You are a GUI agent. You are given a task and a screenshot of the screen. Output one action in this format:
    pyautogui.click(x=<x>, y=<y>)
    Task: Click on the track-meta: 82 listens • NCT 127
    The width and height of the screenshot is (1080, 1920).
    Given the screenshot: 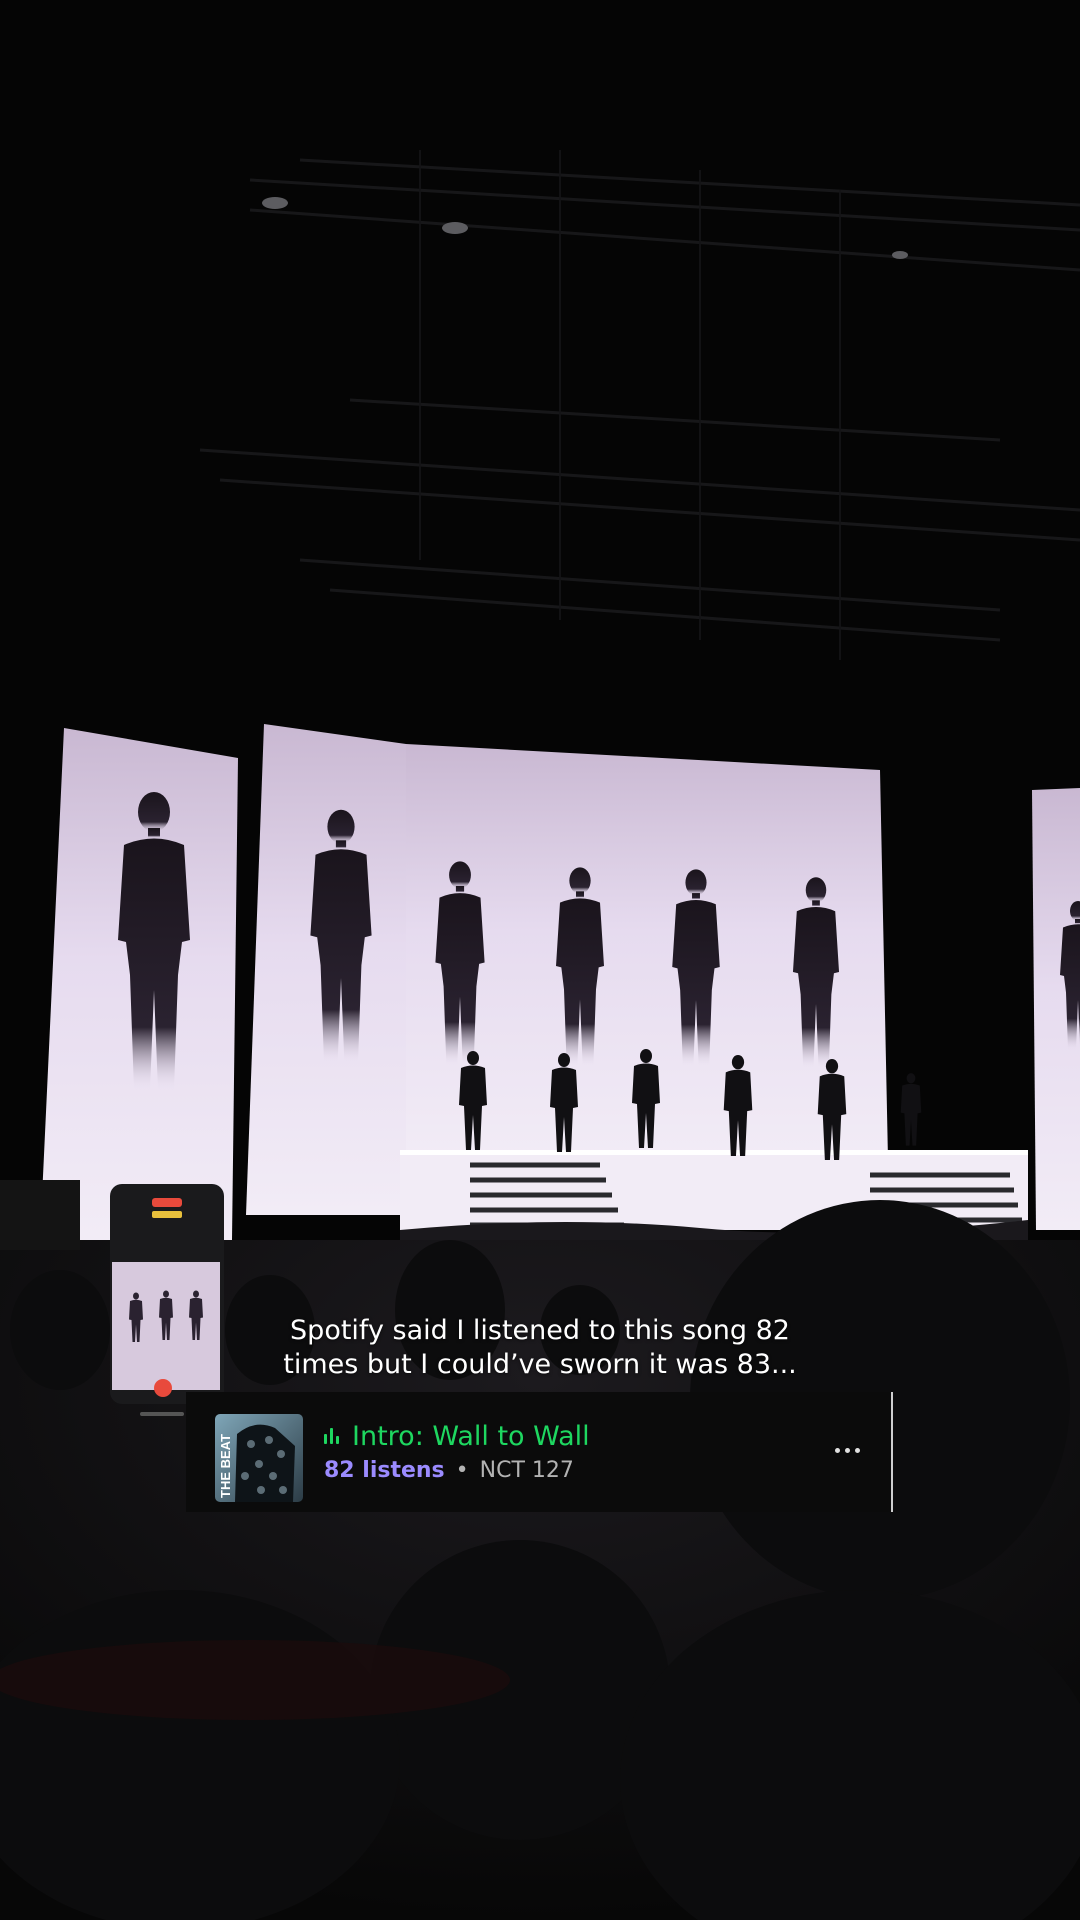 What is the action you would take?
    pyautogui.click(x=564, y=1470)
    